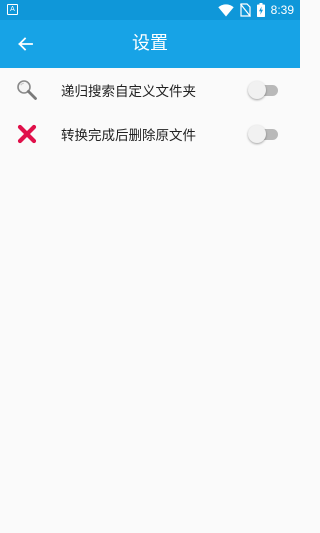  I want to click on app-bar: 设置, so click(150, 44).